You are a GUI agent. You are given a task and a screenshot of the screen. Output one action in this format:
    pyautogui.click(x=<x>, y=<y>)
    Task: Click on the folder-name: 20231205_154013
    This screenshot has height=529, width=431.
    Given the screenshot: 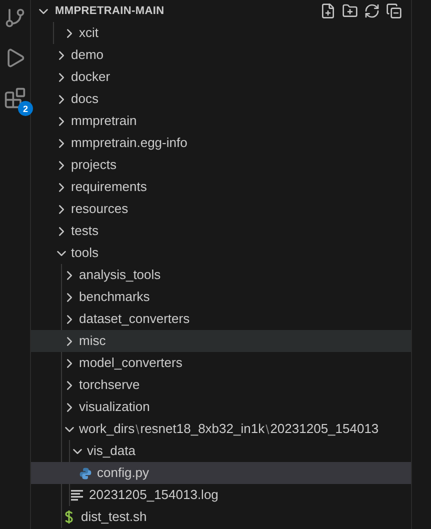 What is the action you would take?
    pyautogui.click(x=324, y=429)
    